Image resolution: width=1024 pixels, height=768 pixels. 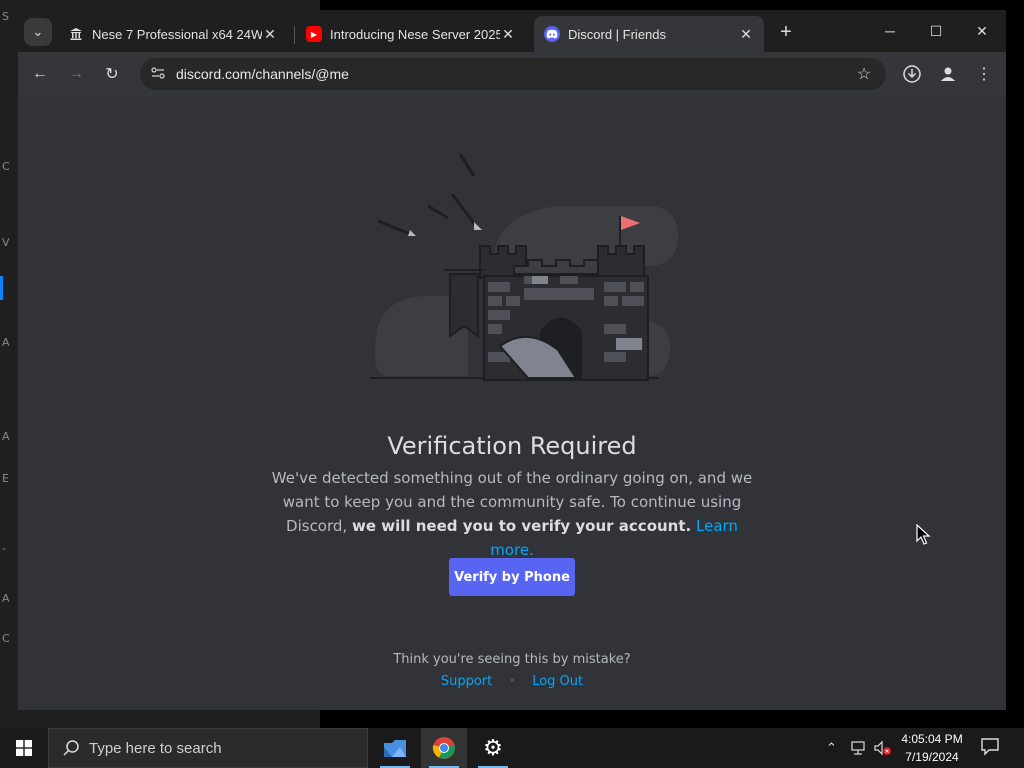 I want to click on taskbar-chrome, so click(x=444, y=748).